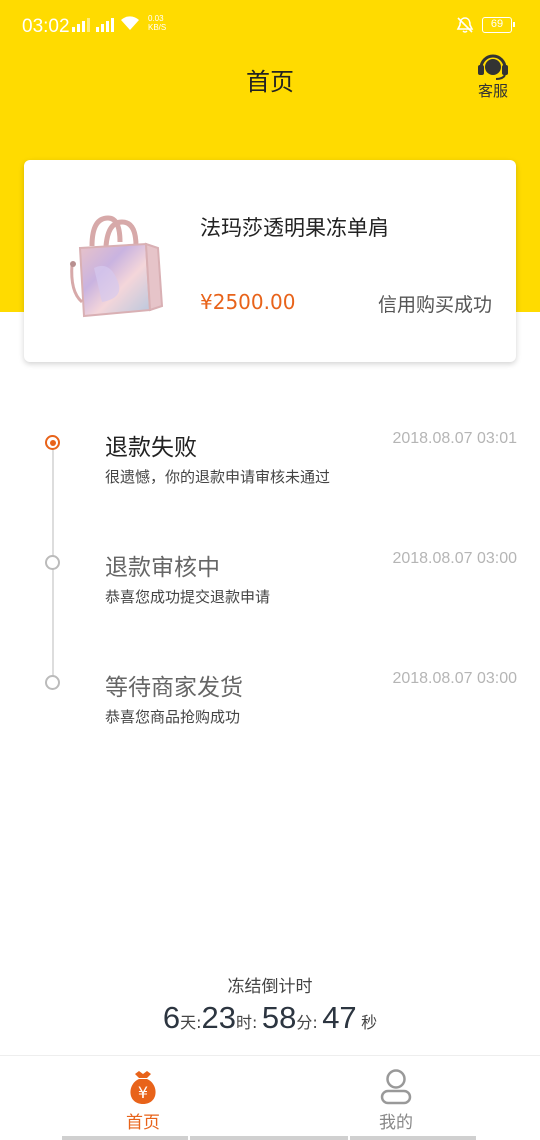 The image size is (540, 1140). What do you see at coordinates (396, 1123) in the screenshot?
I see `nav-mine-label: 我的` at bounding box center [396, 1123].